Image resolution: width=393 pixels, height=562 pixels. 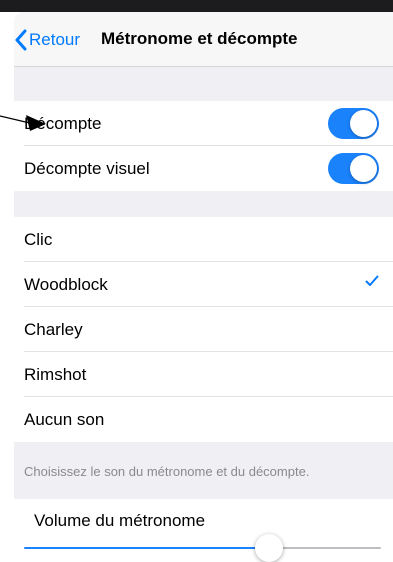 What do you see at coordinates (64, 419) in the screenshot?
I see `list-item-label: Aucun son` at bounding box center [64, 419].